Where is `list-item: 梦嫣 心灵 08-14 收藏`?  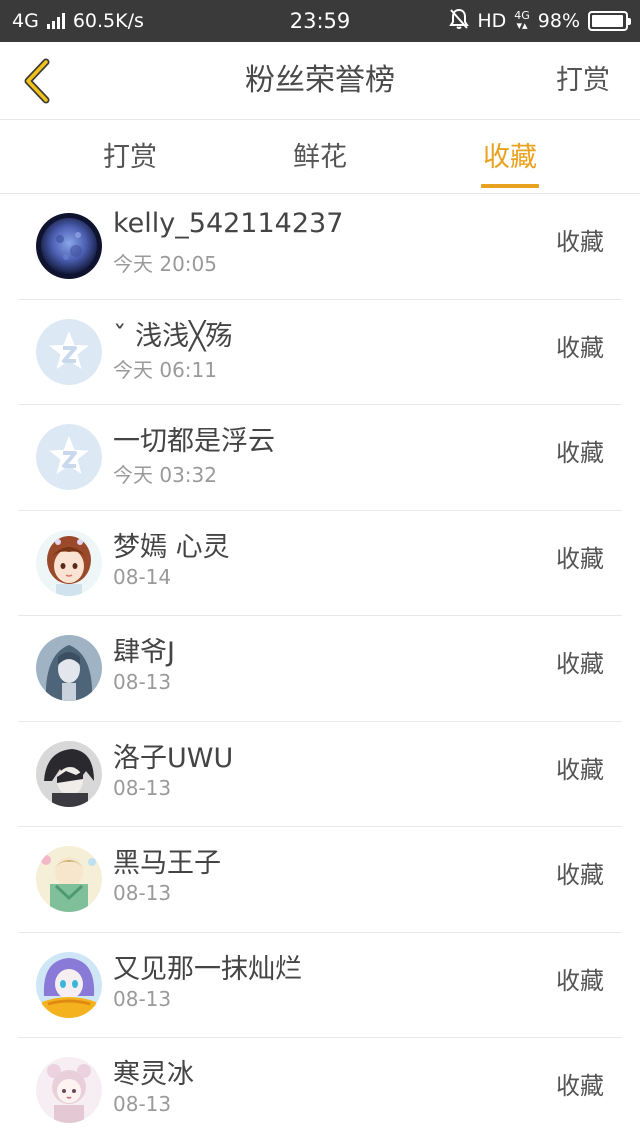 list-item: 梦嫣 心灵 08-14 收藏 is located at coordinates (320, 563).